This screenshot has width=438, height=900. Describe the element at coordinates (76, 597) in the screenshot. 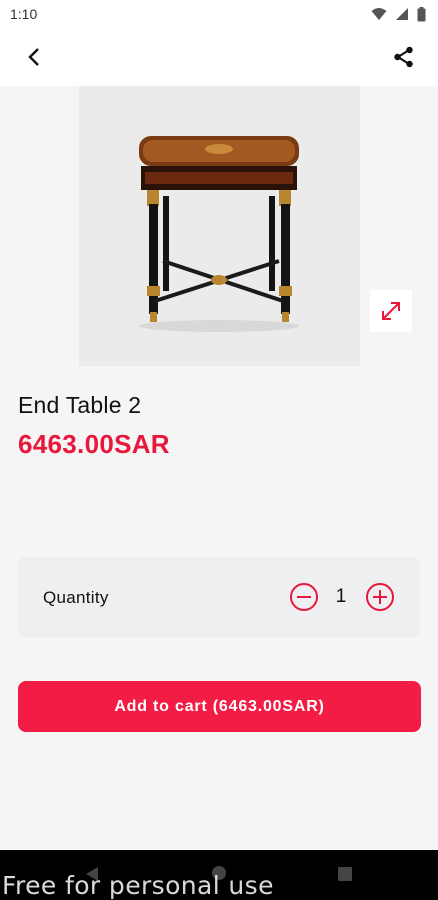

I see `quantity-label: Quantity` at that location.